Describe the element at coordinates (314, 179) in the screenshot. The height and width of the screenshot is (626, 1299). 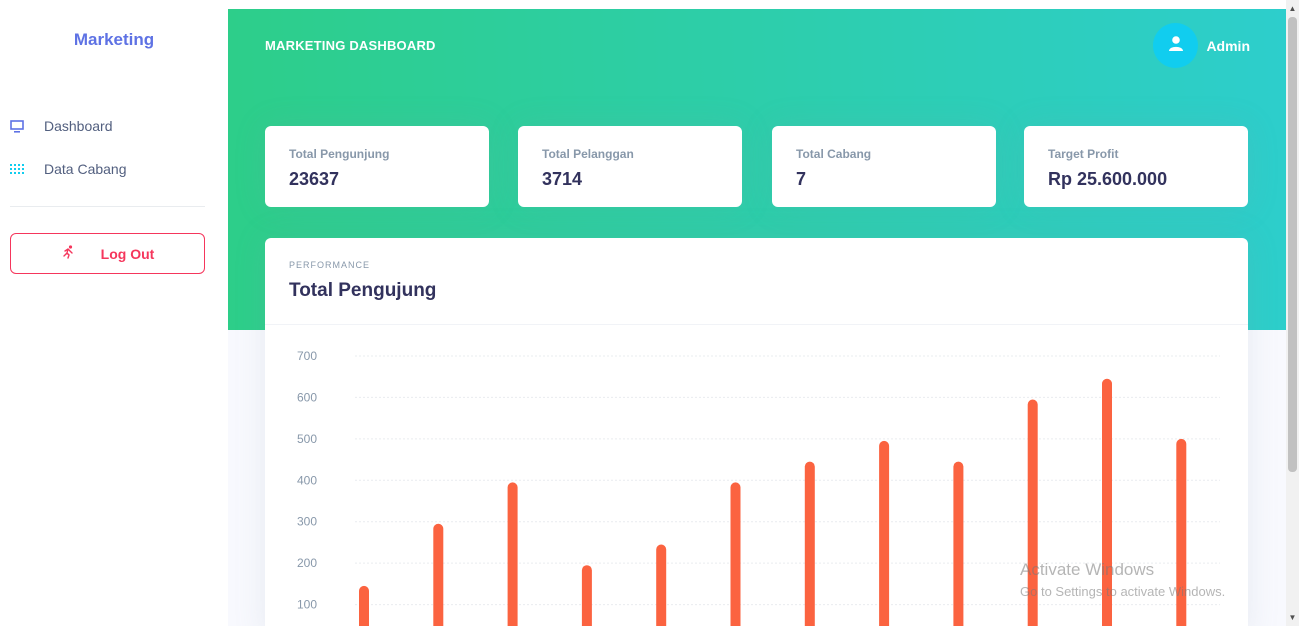
I see `stat-value: 23637` at that location.